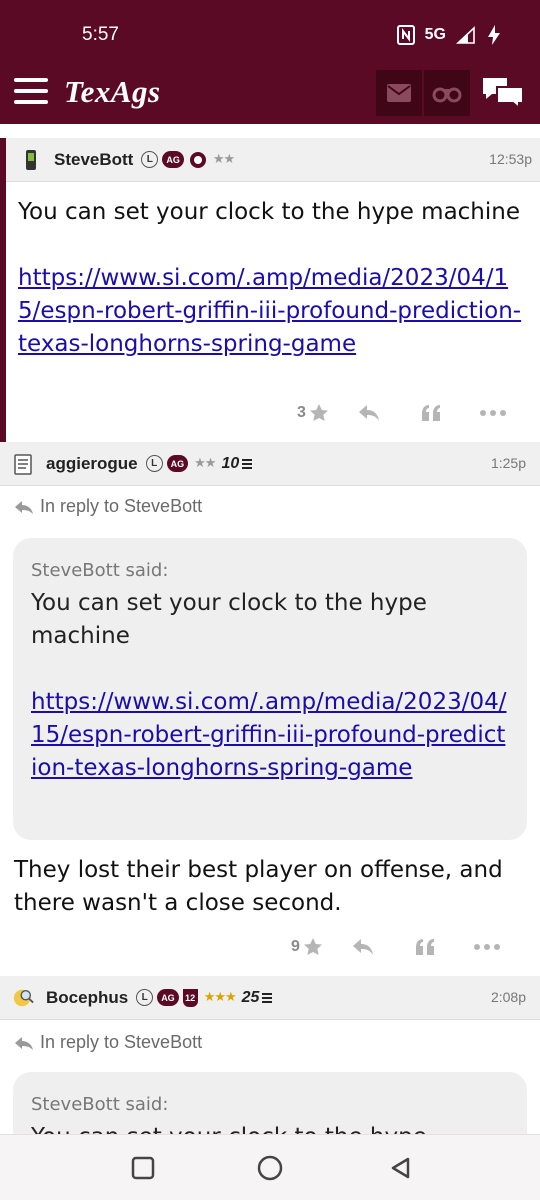 This screenshot has height=1200, width=540. I want to click on menu-button, so click(31, 92).